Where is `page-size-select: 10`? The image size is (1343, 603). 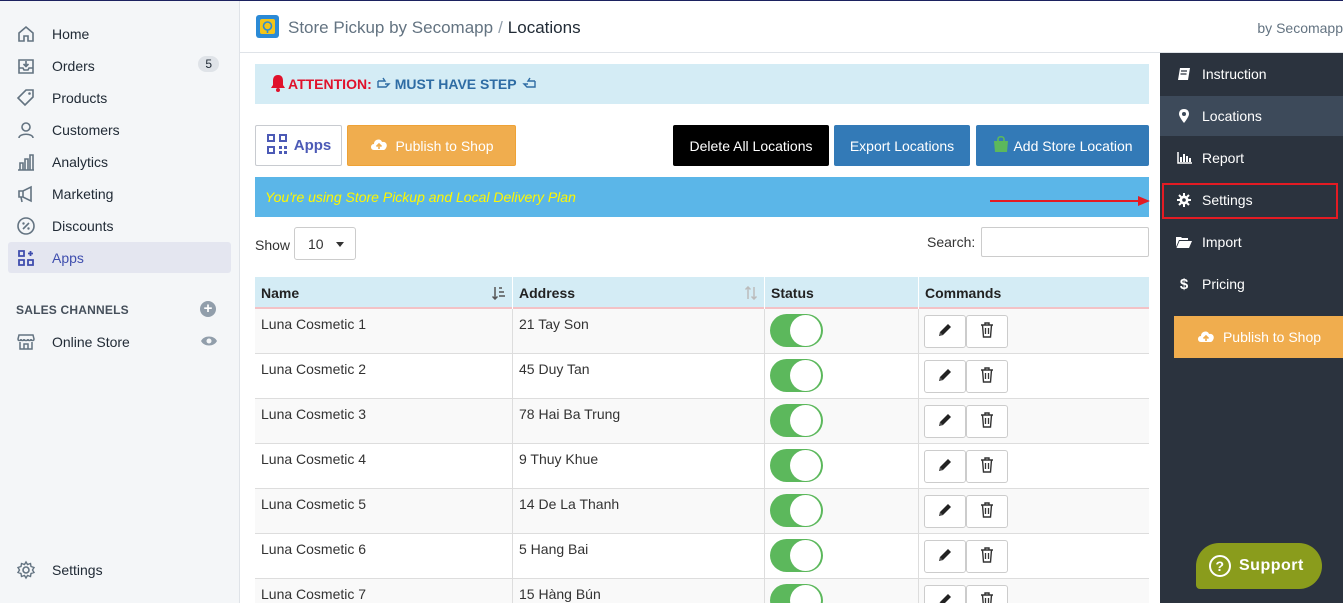 page-size-select: 10 is located at coordinates (325, 243).